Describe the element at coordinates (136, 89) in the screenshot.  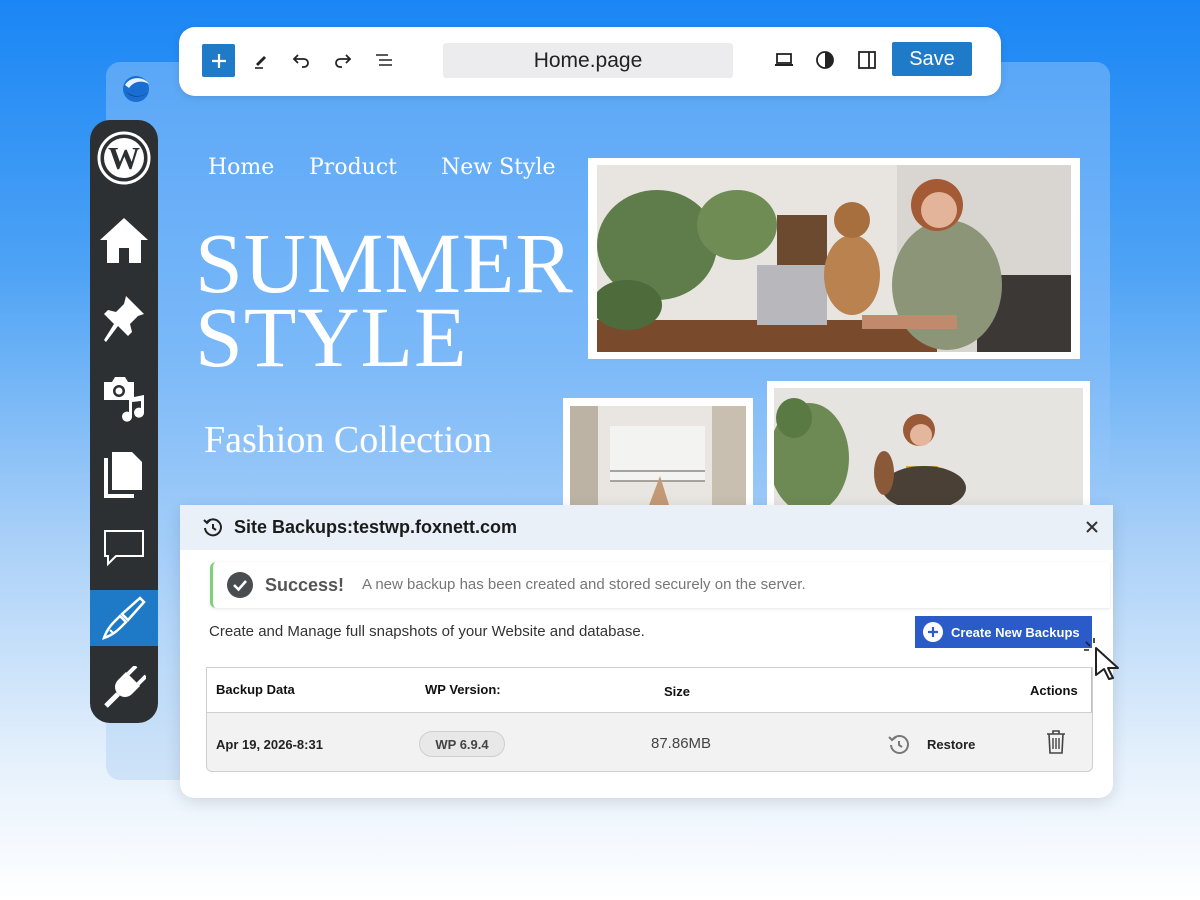
I see `brand-logo-icon` at that location.